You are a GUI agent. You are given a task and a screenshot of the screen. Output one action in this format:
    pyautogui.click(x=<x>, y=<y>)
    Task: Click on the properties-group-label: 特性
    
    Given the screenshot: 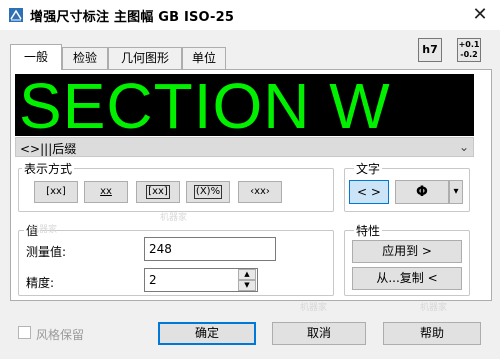 What is the action you would take?
    pyautogui.click(x=368, y=230)
    